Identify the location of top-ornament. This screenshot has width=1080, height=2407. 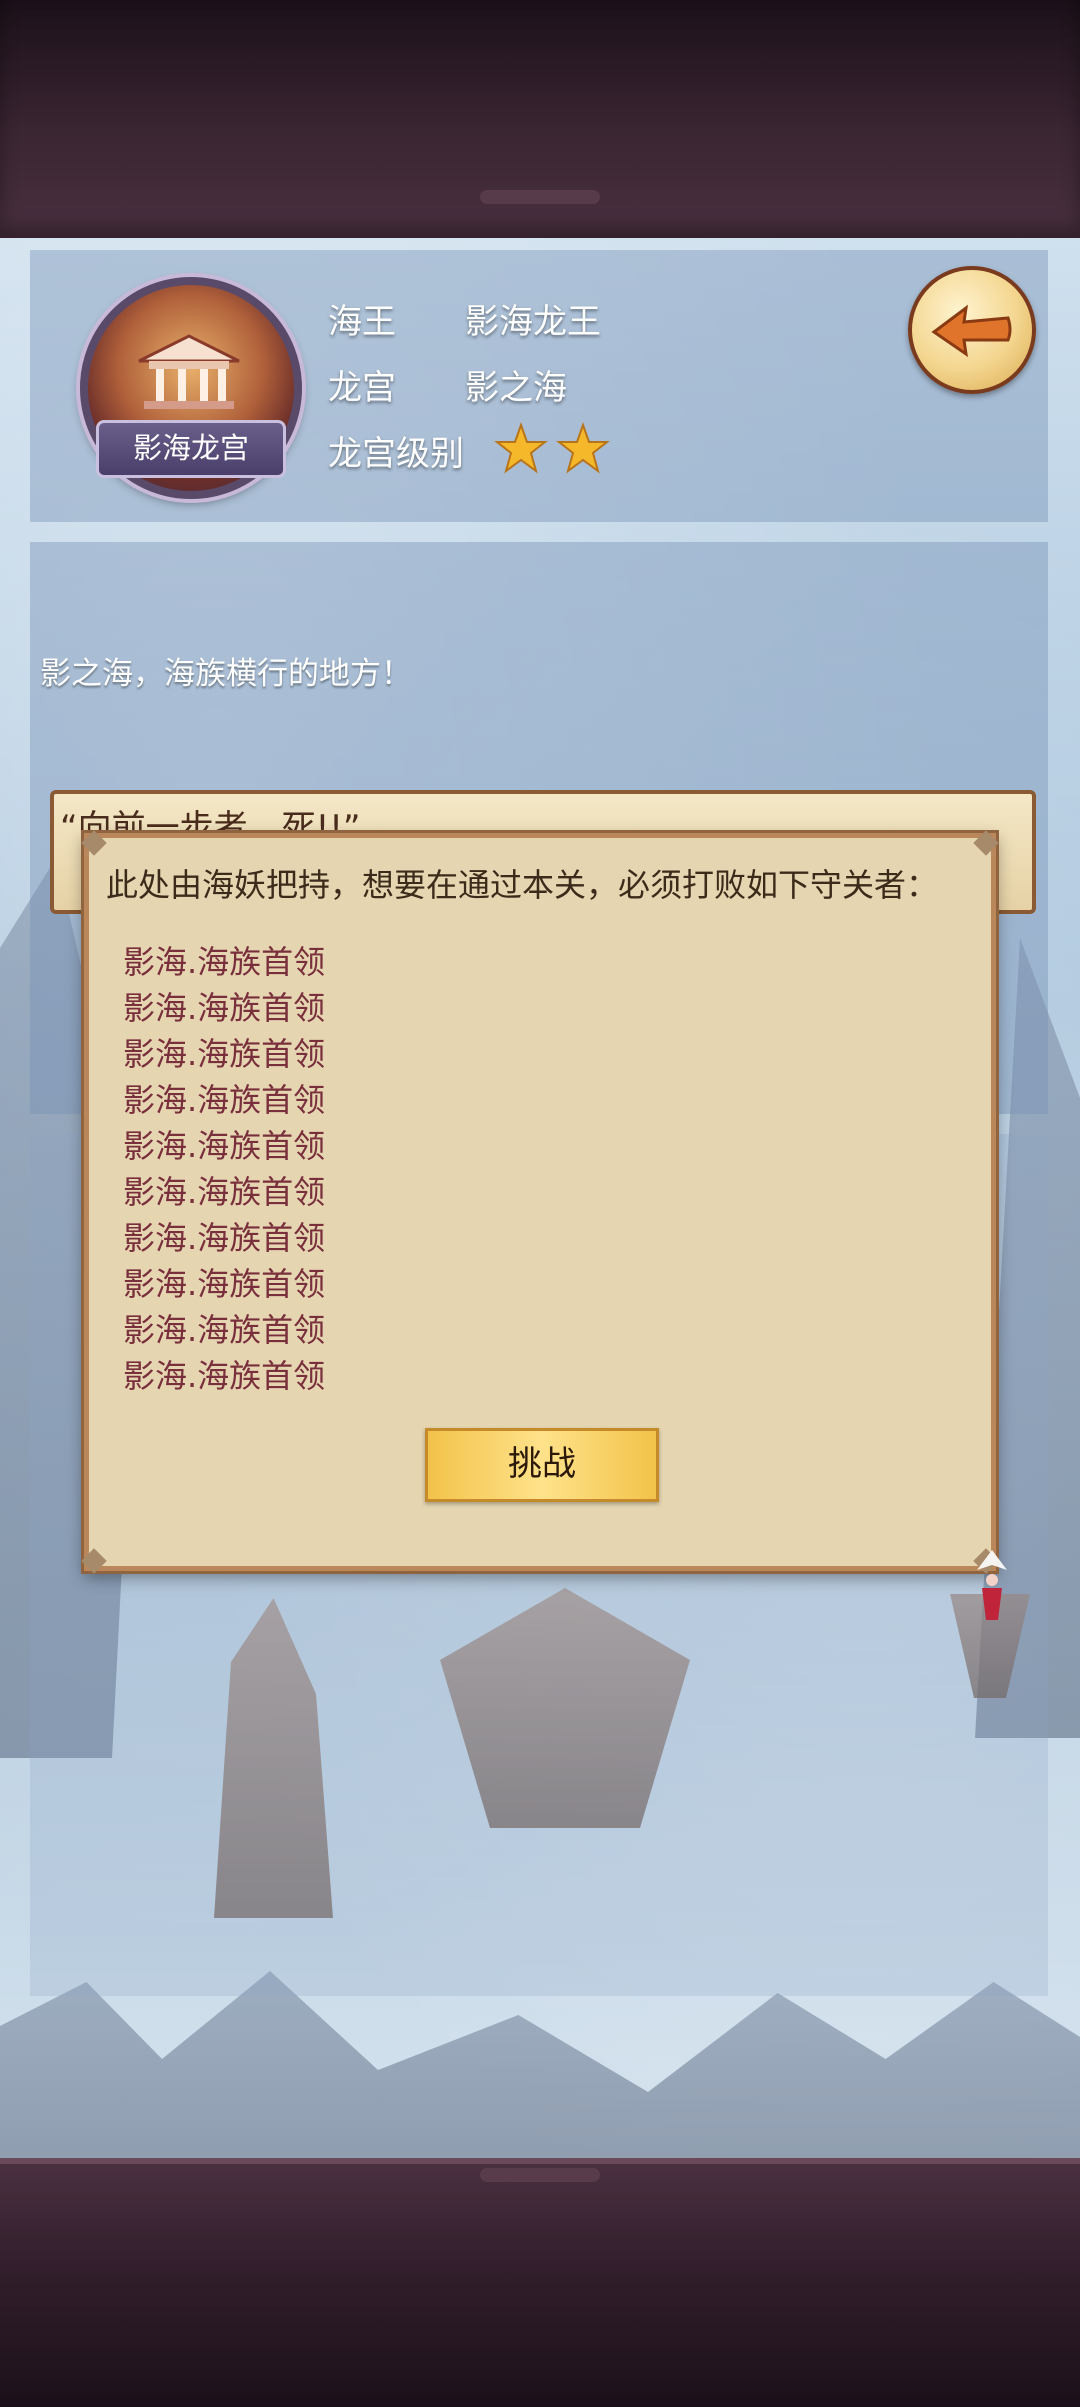
(540, 197).